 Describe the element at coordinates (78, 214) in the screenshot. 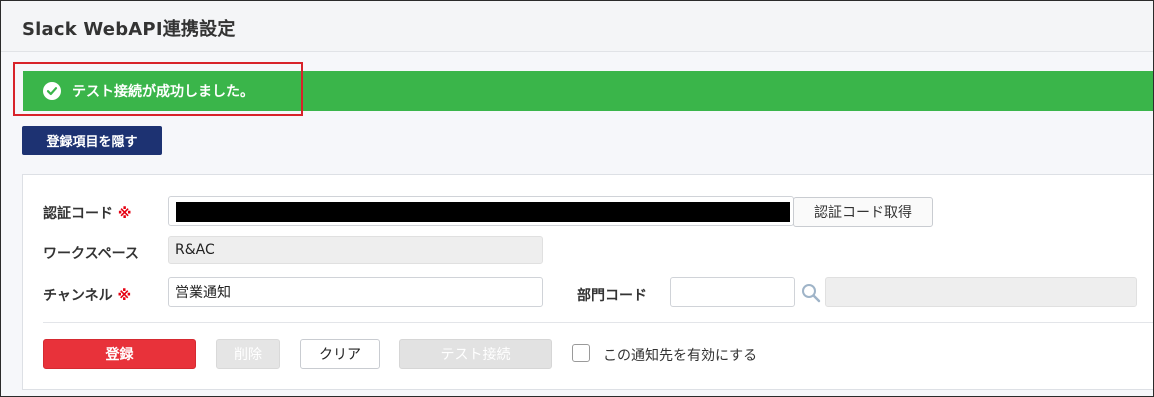

I see `auth-code-label-text: 認証コード` at that location.